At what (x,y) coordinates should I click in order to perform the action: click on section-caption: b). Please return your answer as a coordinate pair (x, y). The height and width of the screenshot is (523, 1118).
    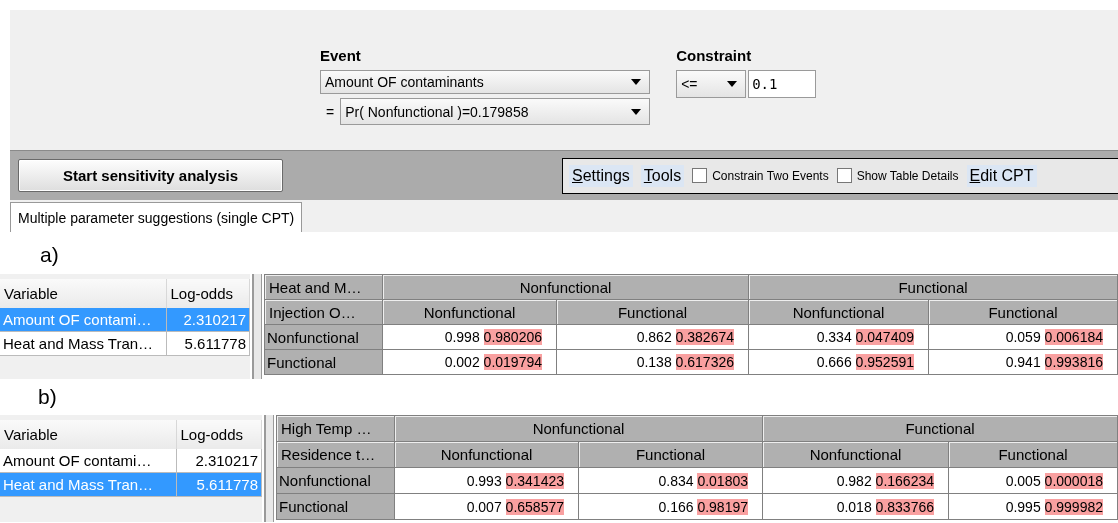
    Looking at the image, I should click on (47, 397).